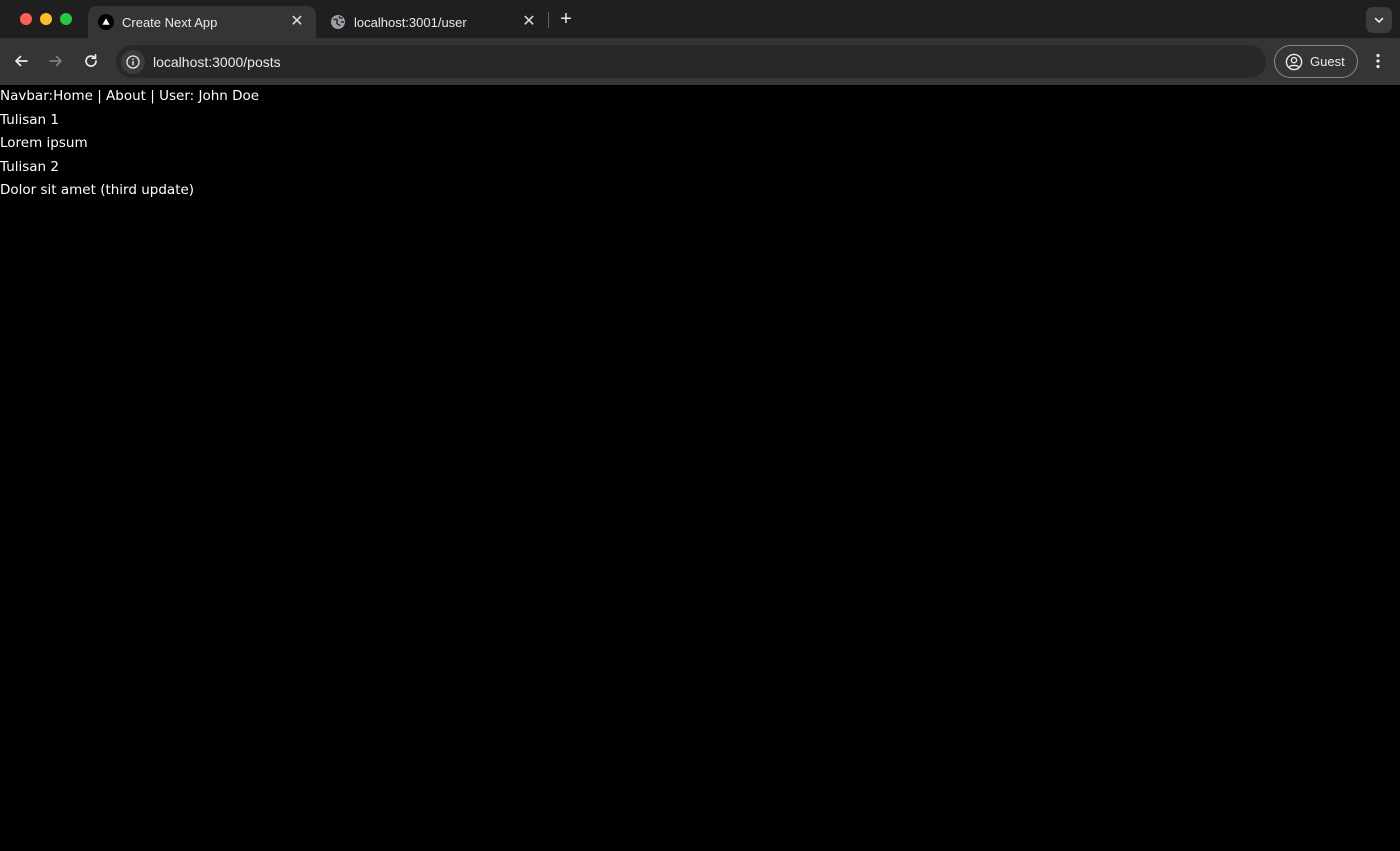 The image size is (1400, 851). I want to click on chevron-down-icon, so click(1379, 20).